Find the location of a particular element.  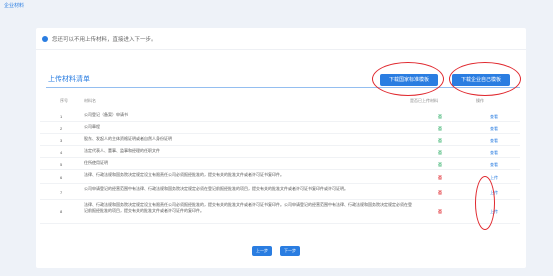

header-no: 序号 is located at coordinates (64, 100).